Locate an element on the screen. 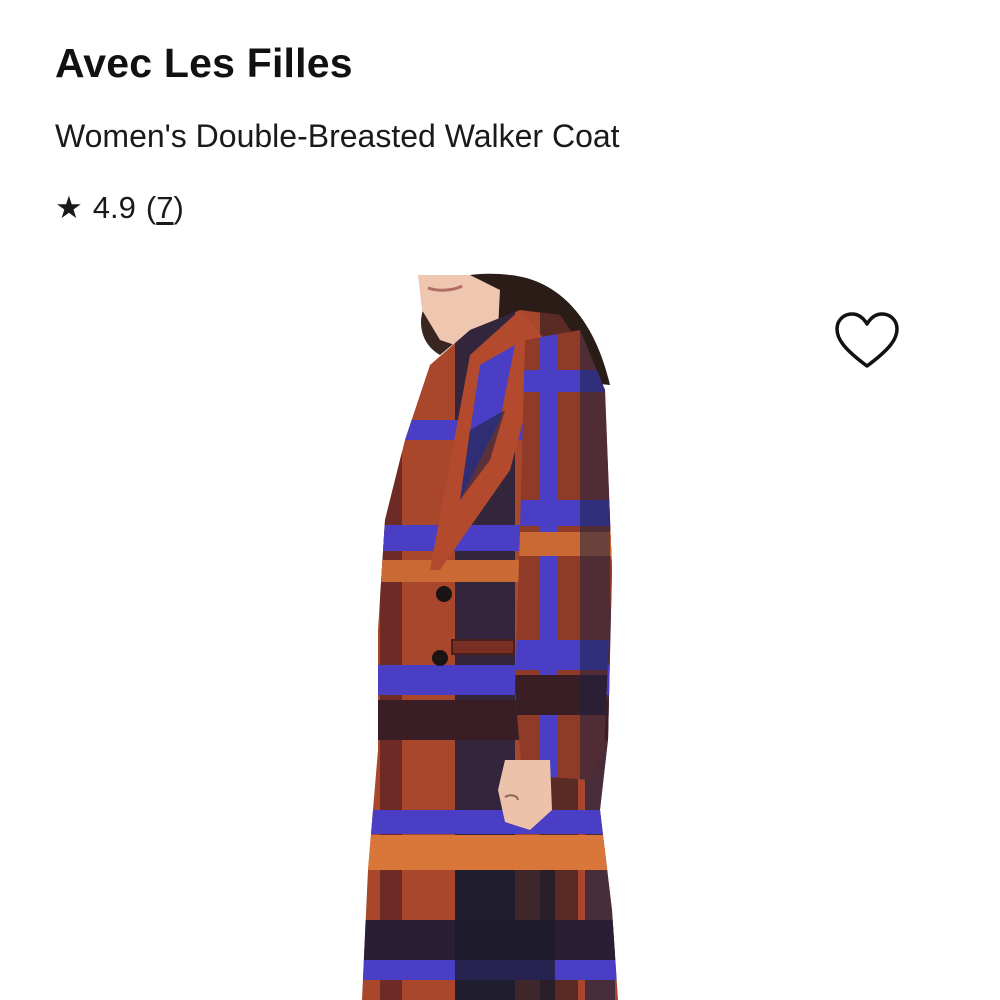 Image resolution: width=1000 pixels, height=1000 pixels. review-count-link: (7) is located at coordinates (165, 208).